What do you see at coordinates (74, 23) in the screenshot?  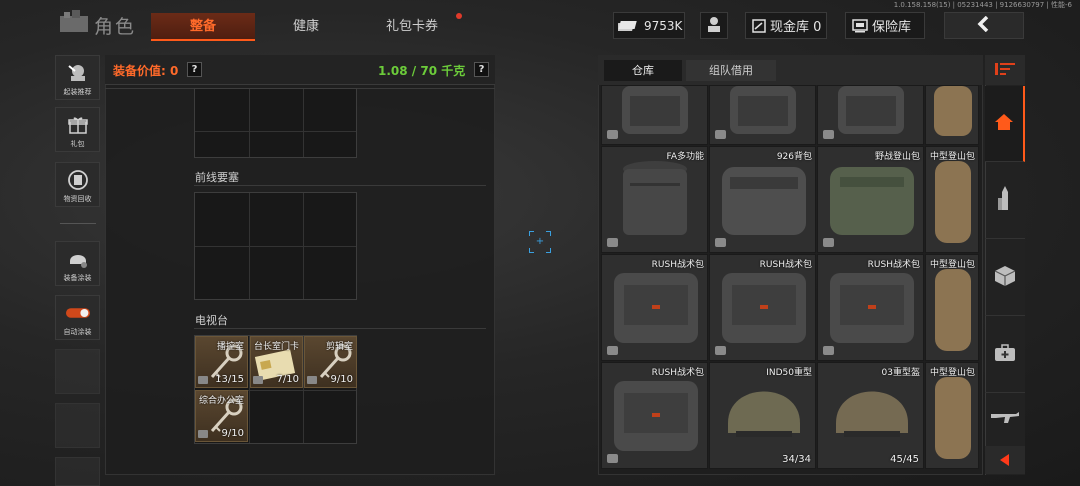 I see `character-logo-icon` at bounding box center [74, 23].